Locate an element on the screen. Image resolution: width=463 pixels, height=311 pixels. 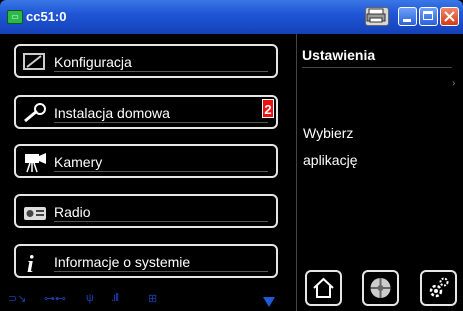
brand-logo-icon is located at coordinates (380, 288).